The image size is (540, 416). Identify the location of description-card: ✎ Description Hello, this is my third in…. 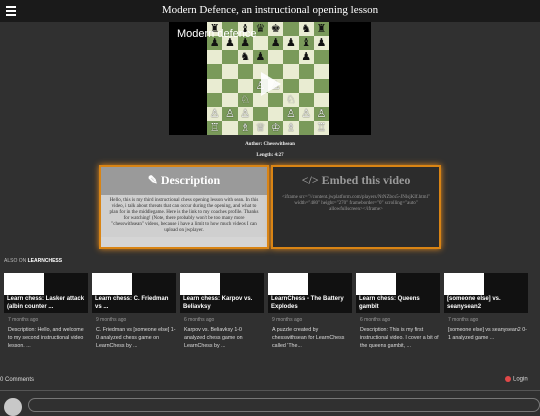
(184, 207).